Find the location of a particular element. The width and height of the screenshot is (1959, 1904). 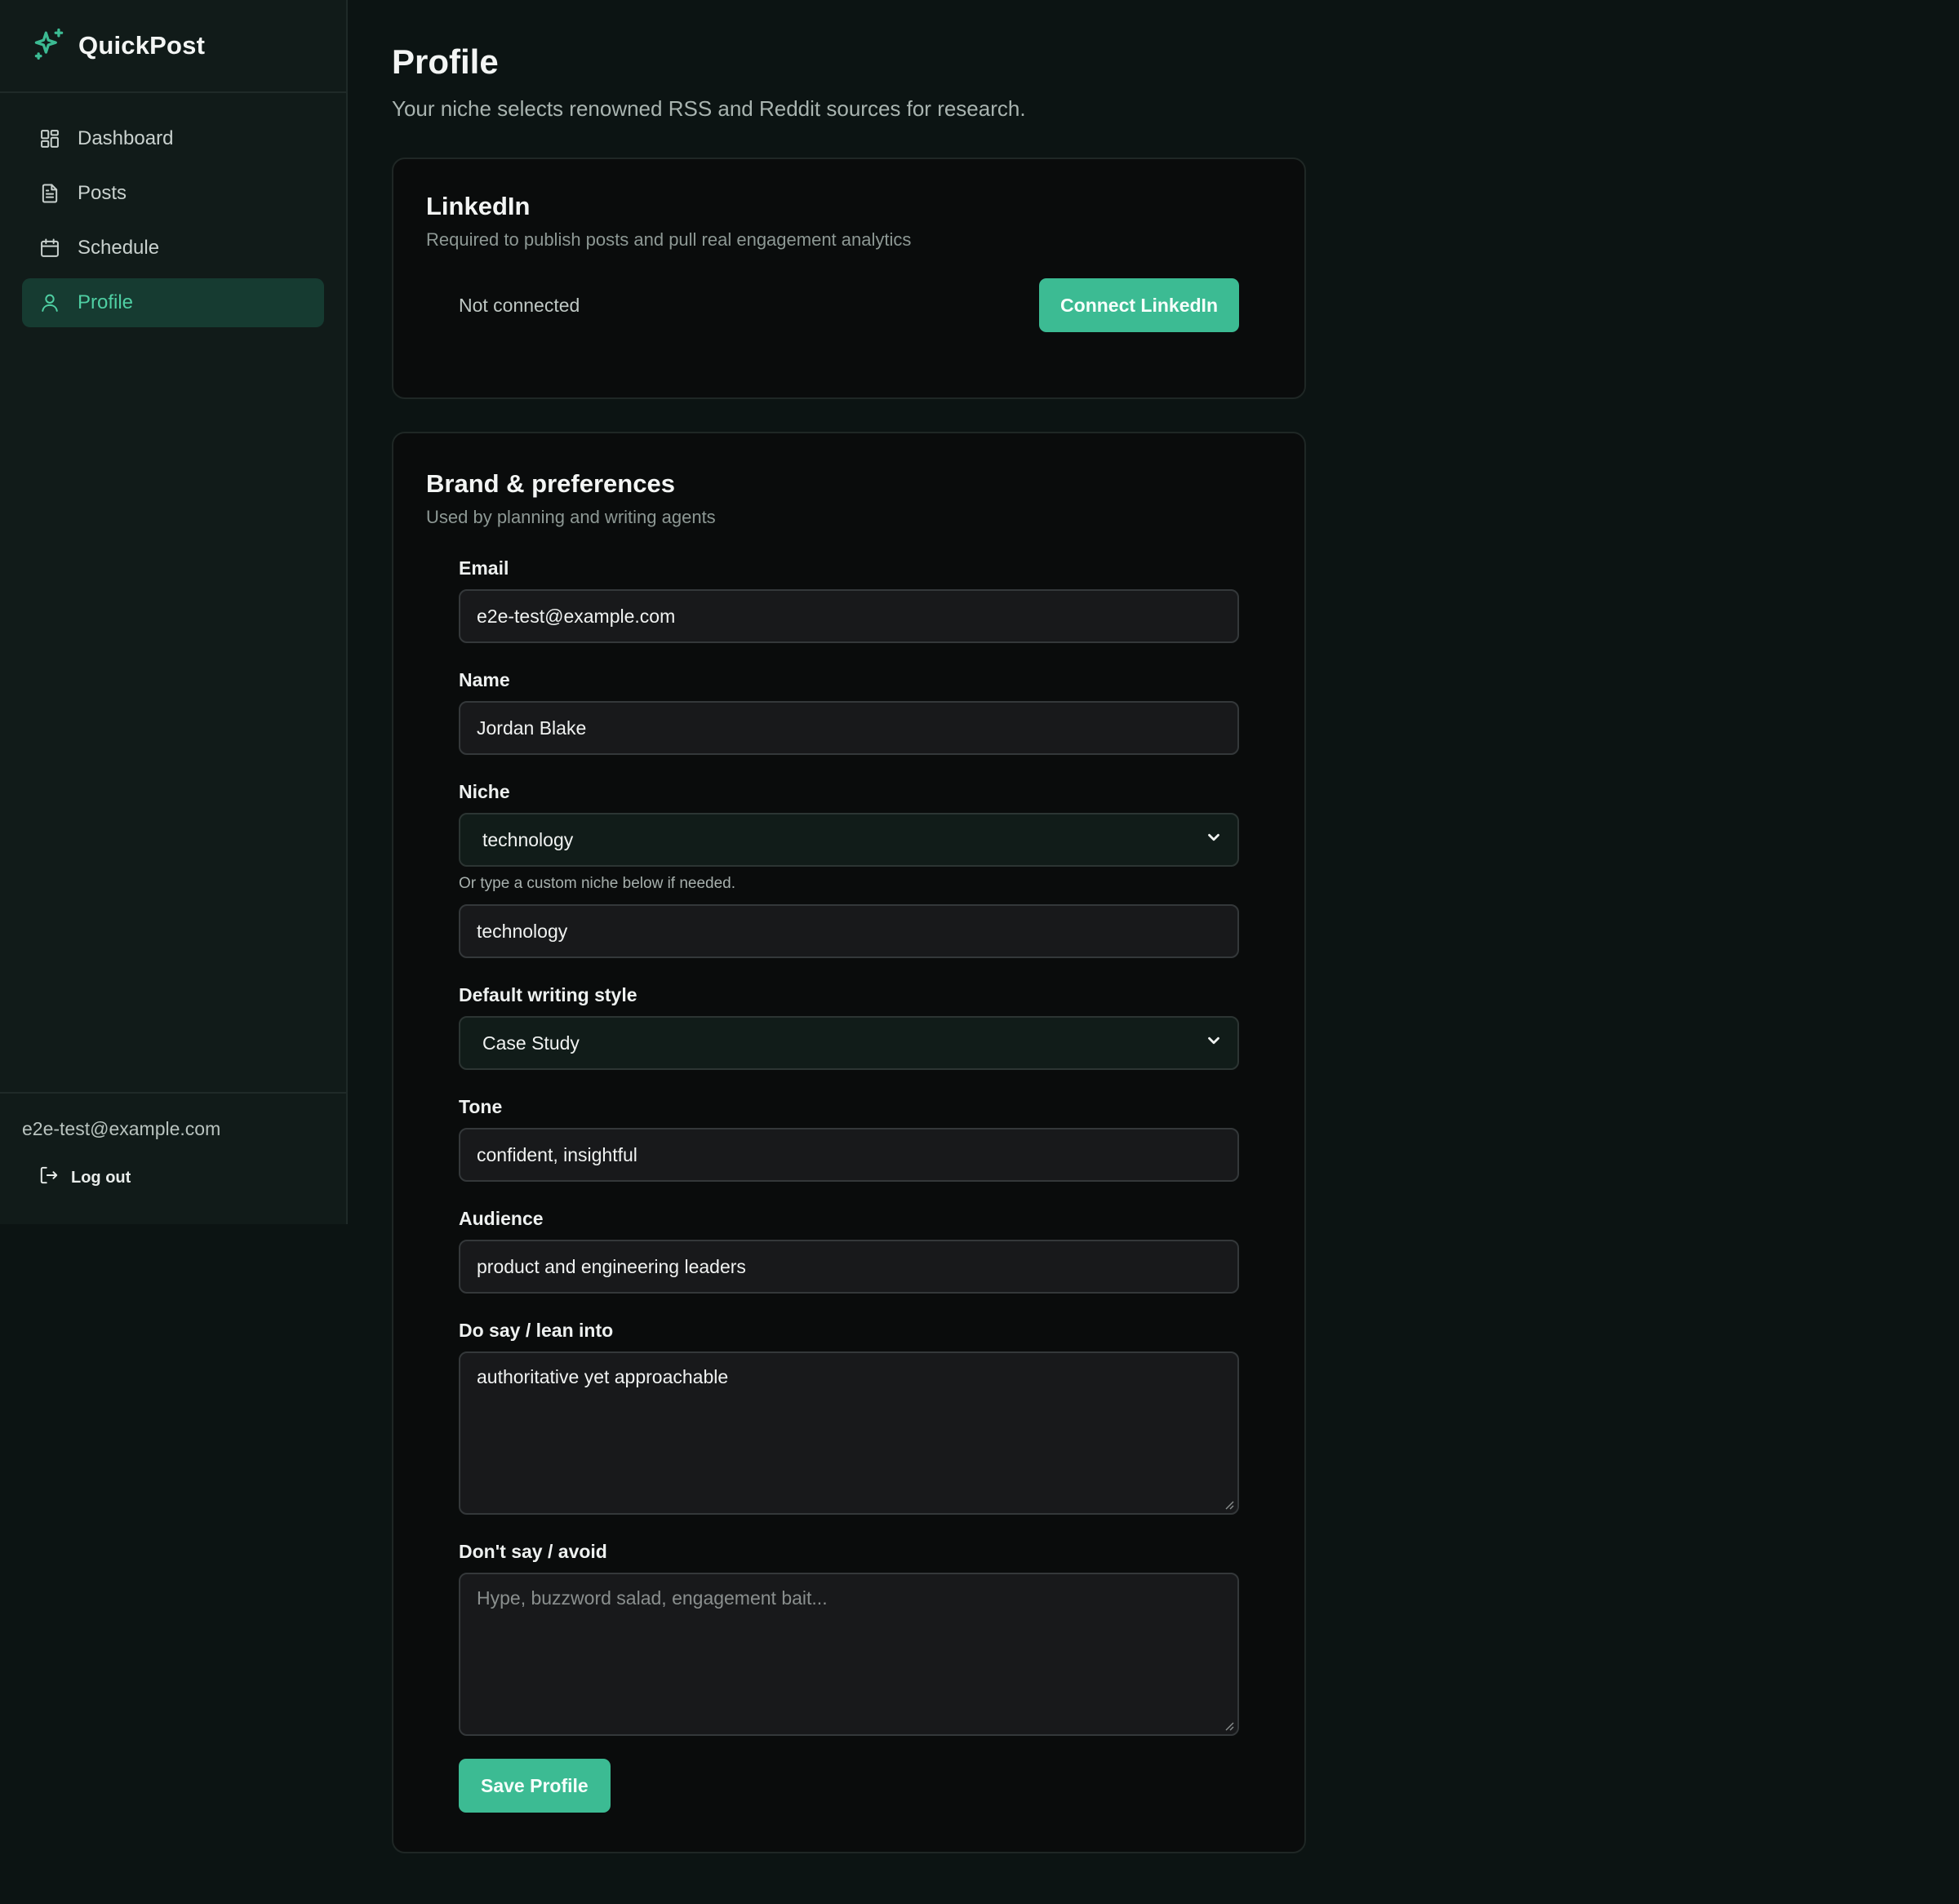

sidebar-nav: Dashboard Posts Schedule Profile is located at coordinates (173, 210).